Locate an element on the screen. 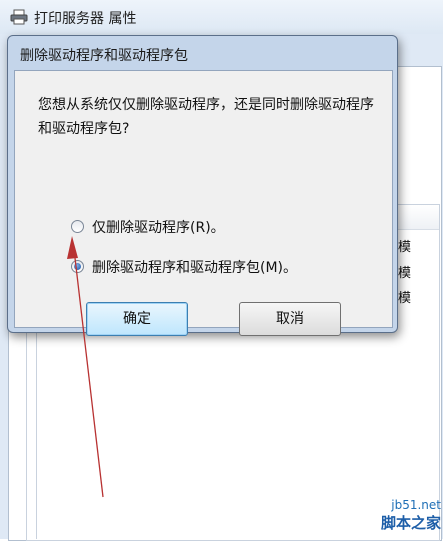 The image size is (443, 541). radio-selected-icon is located at coordinates (77, 266).